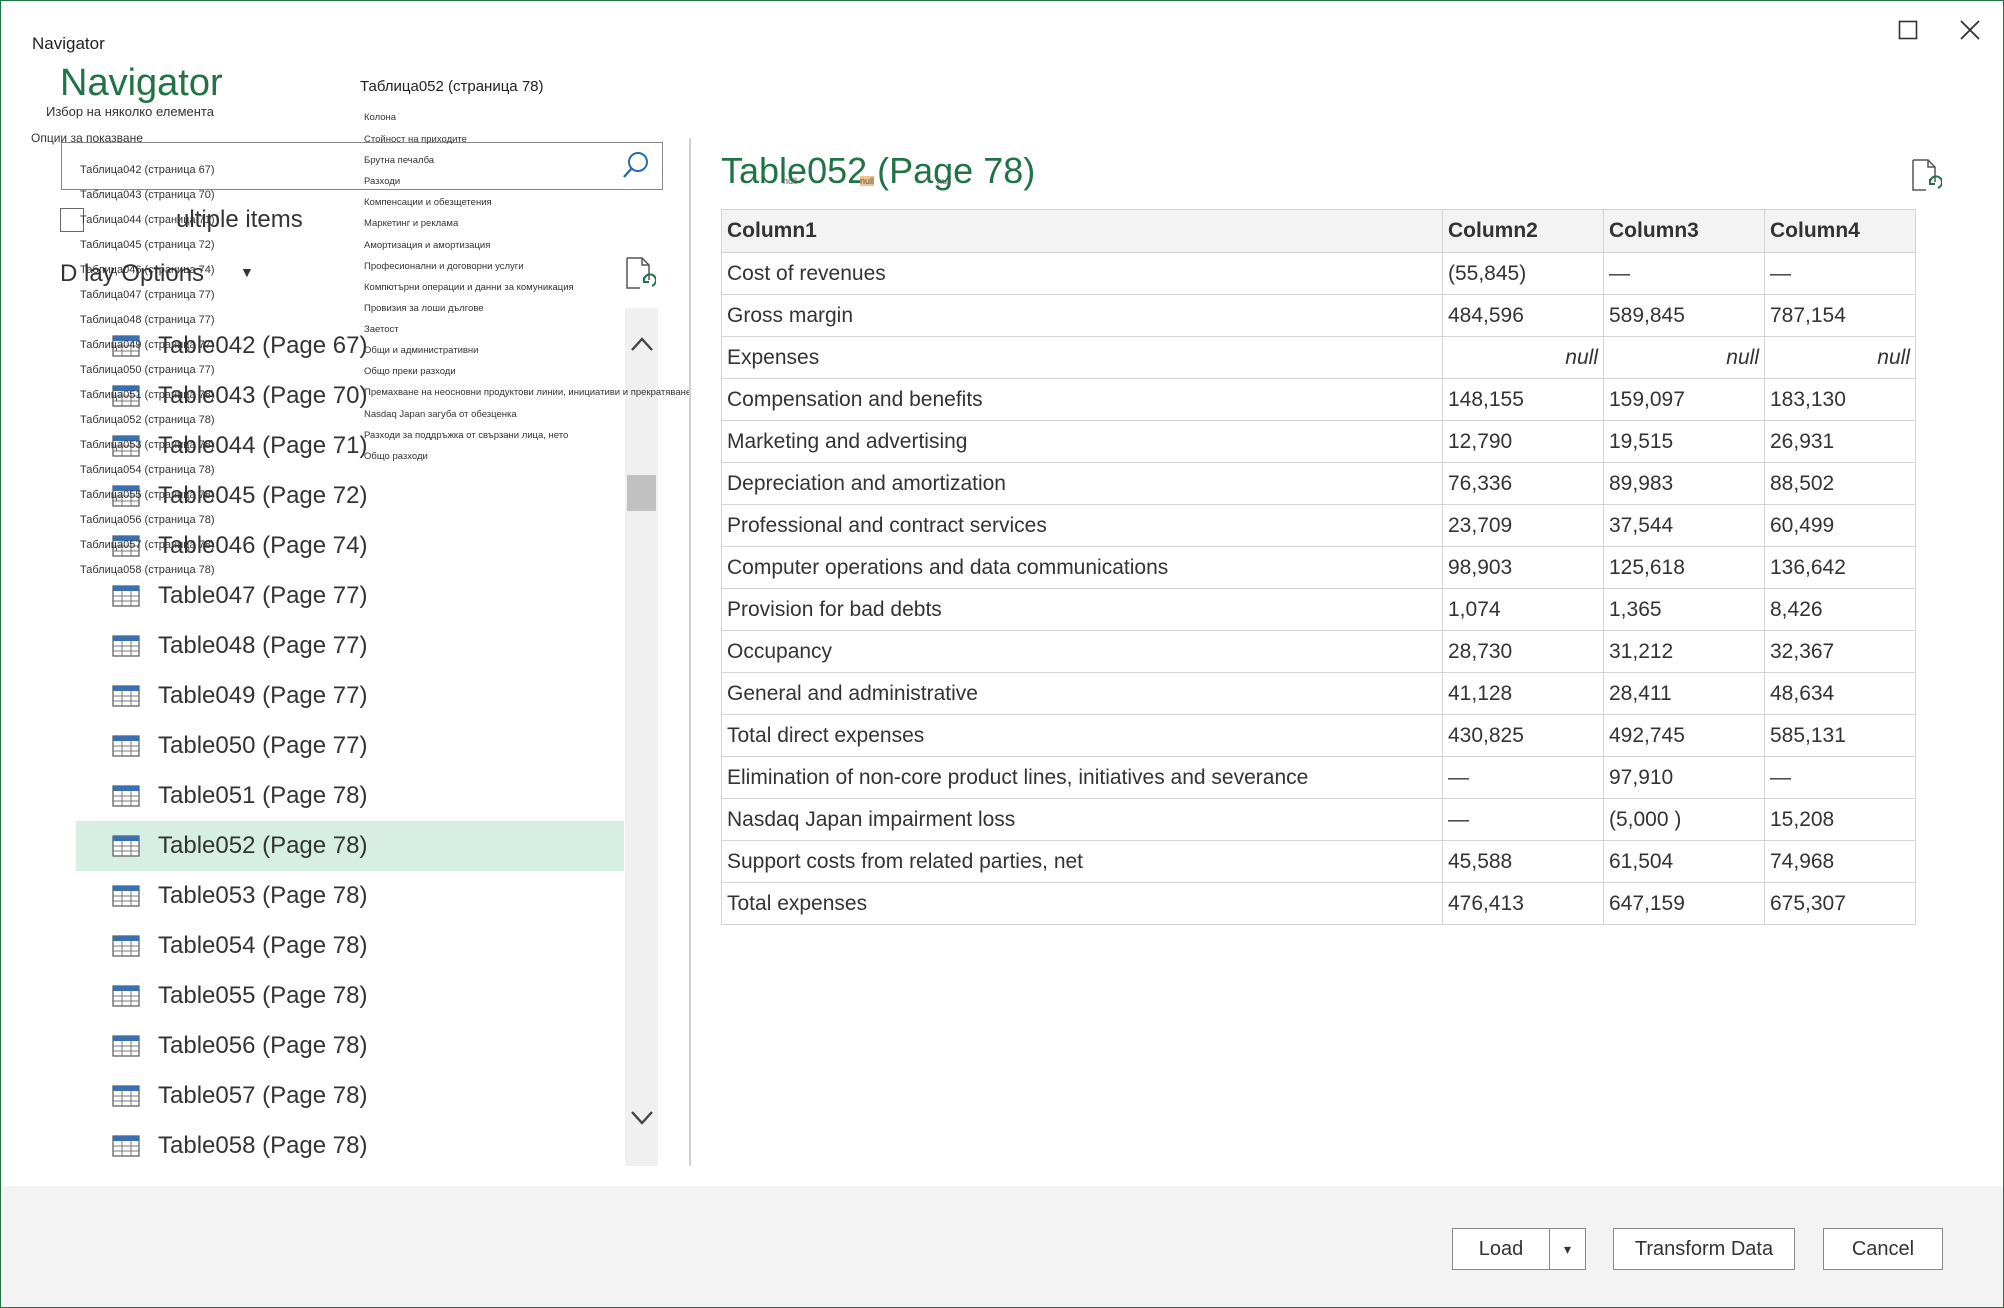 This screenshot has height=1308, width=2004. Describe the element at coordinates (636, 165) in the screenshot. I see `search-button` at that location.